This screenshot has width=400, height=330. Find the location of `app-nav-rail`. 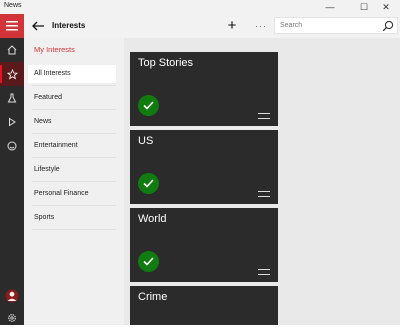

app-nav-rail is located at coordinates (12, 169).